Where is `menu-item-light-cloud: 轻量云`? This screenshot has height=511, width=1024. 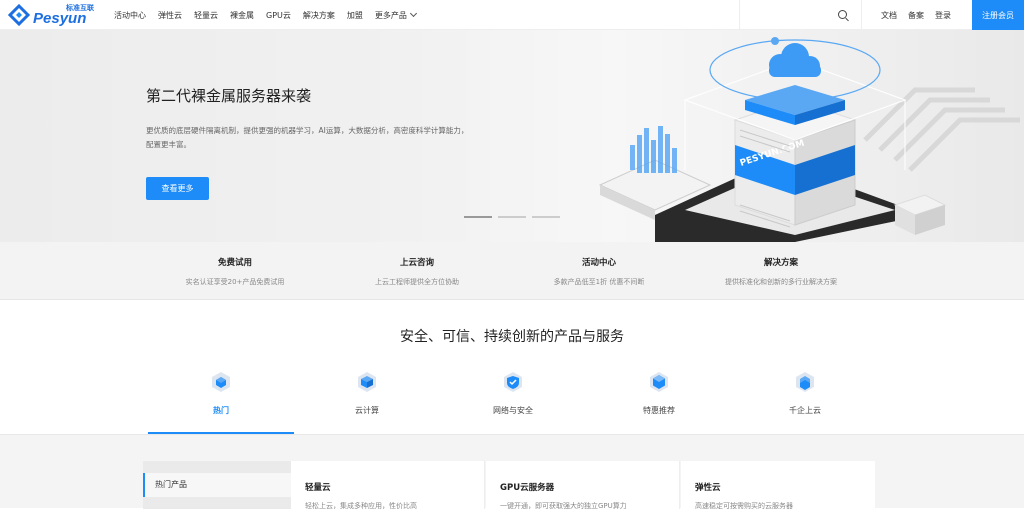
menu-item-light-cloud: 轻量云 is located at coordinates (206, 15).